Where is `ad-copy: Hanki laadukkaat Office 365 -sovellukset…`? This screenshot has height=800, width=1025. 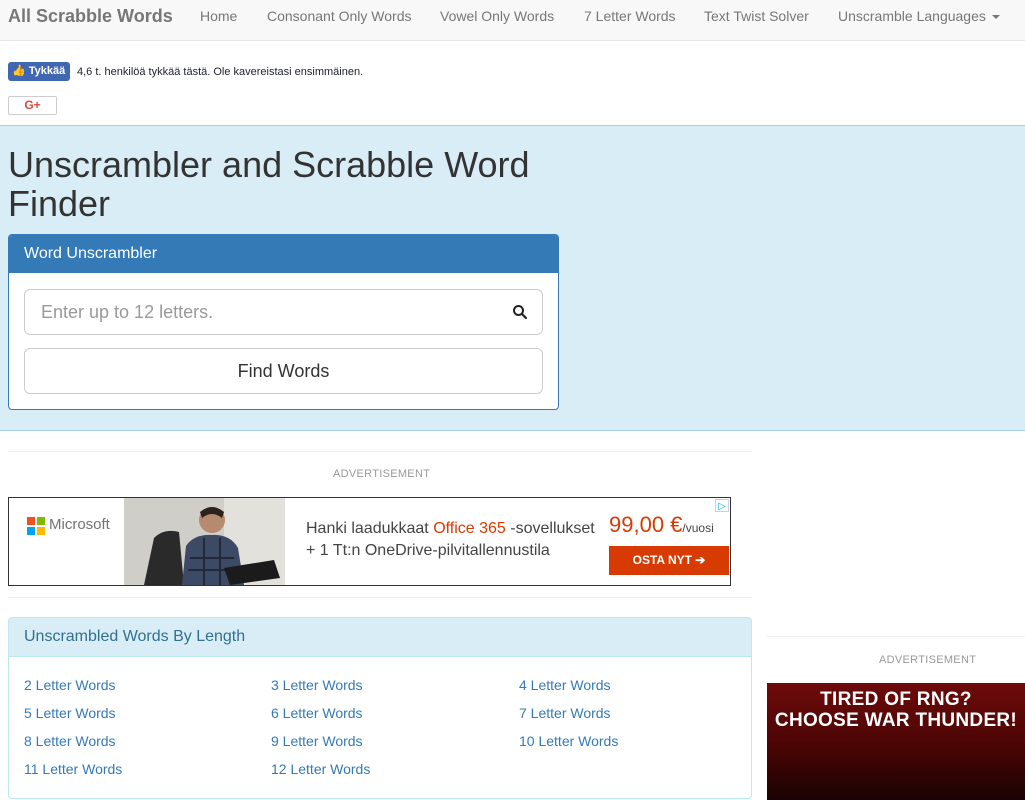
ad-copy: Hanki laadukkaat Office 365 -sovellukset… is located at coordinates (450, 540).